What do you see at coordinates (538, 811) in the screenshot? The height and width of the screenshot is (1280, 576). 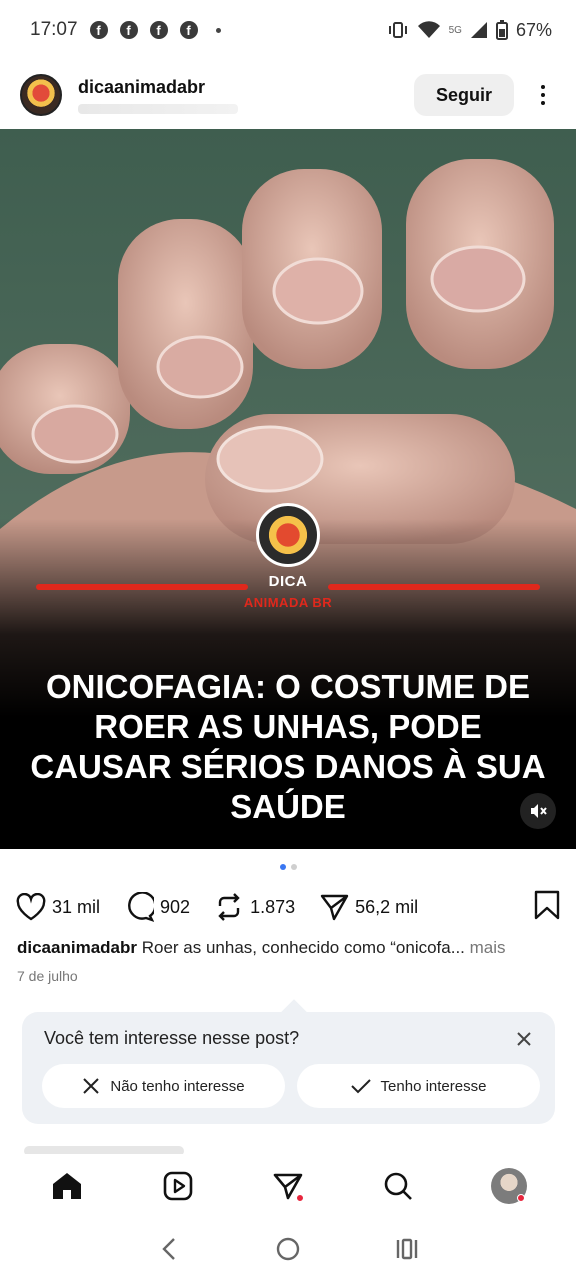 I see `mute-icon` at bounding box center [538, 811].